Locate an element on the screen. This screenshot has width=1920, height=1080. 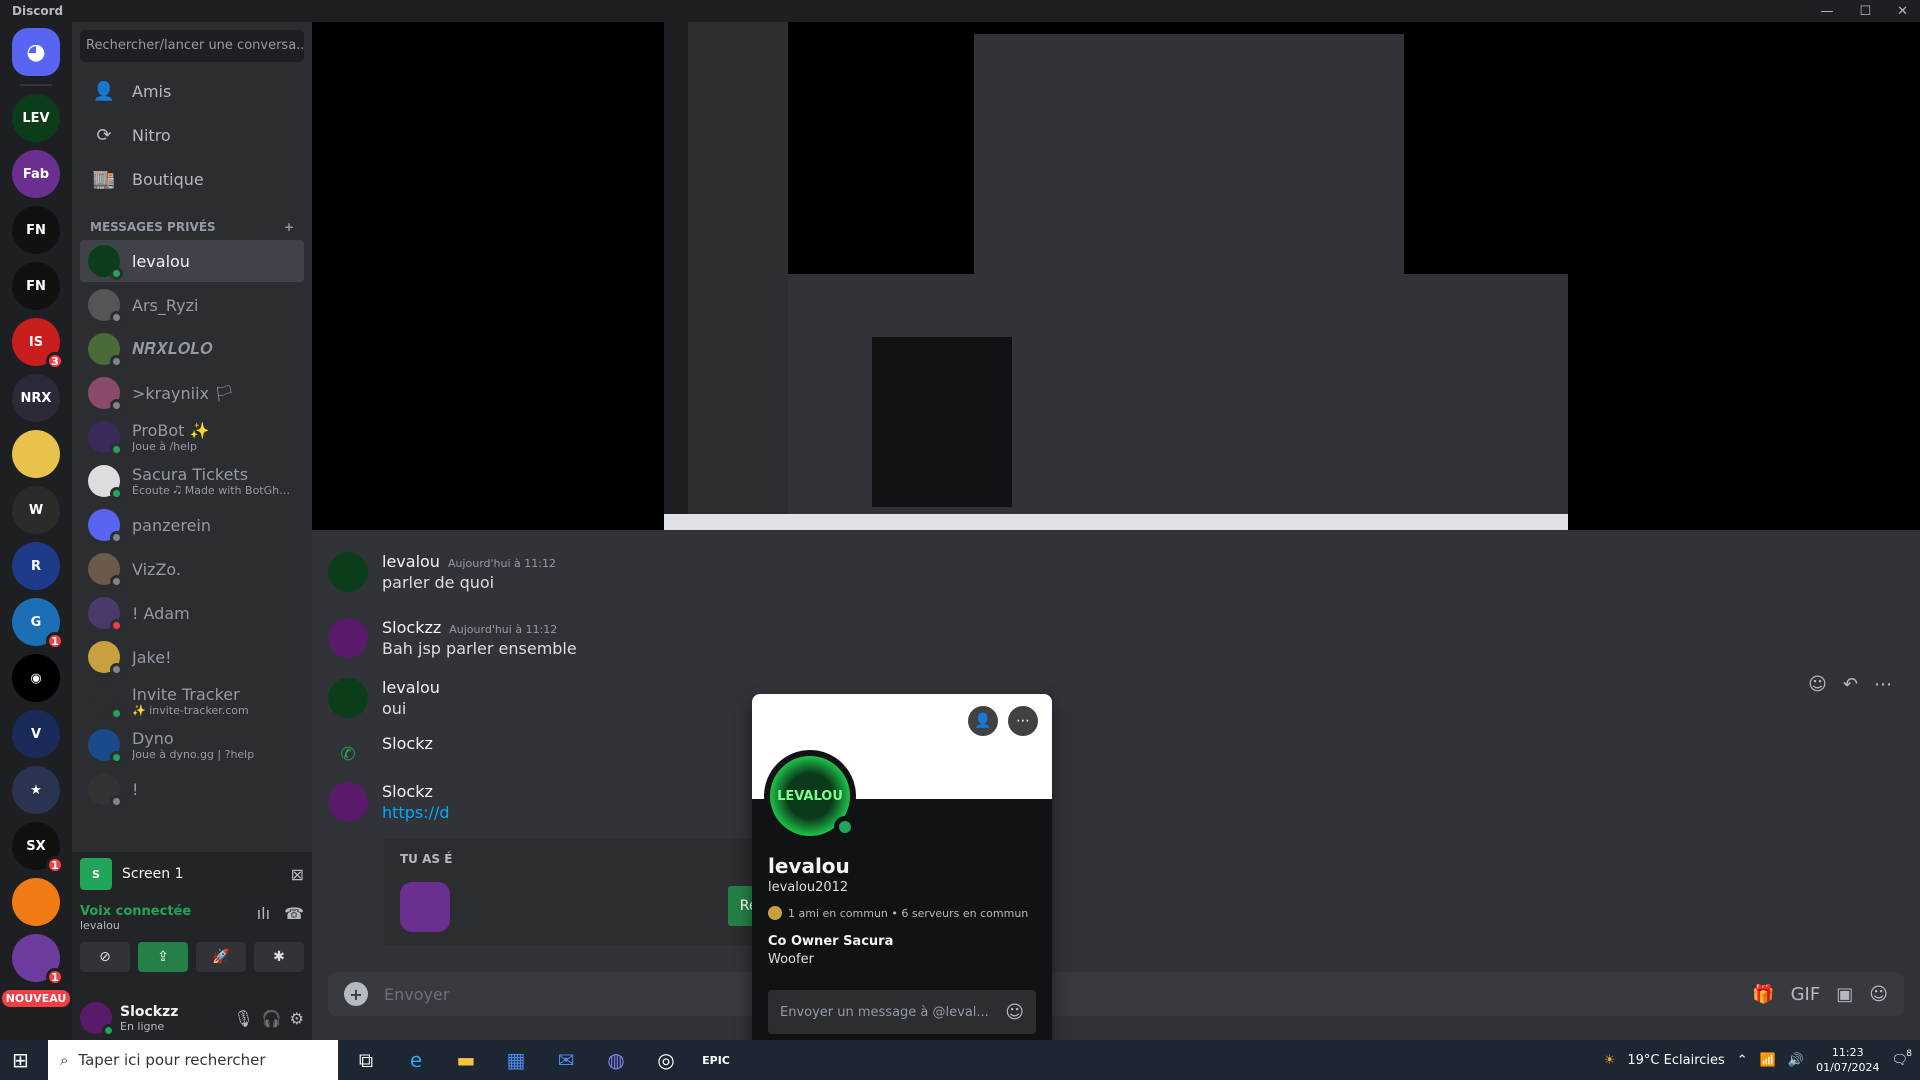
dm-item: levalou is located at coordinates (192, 261).